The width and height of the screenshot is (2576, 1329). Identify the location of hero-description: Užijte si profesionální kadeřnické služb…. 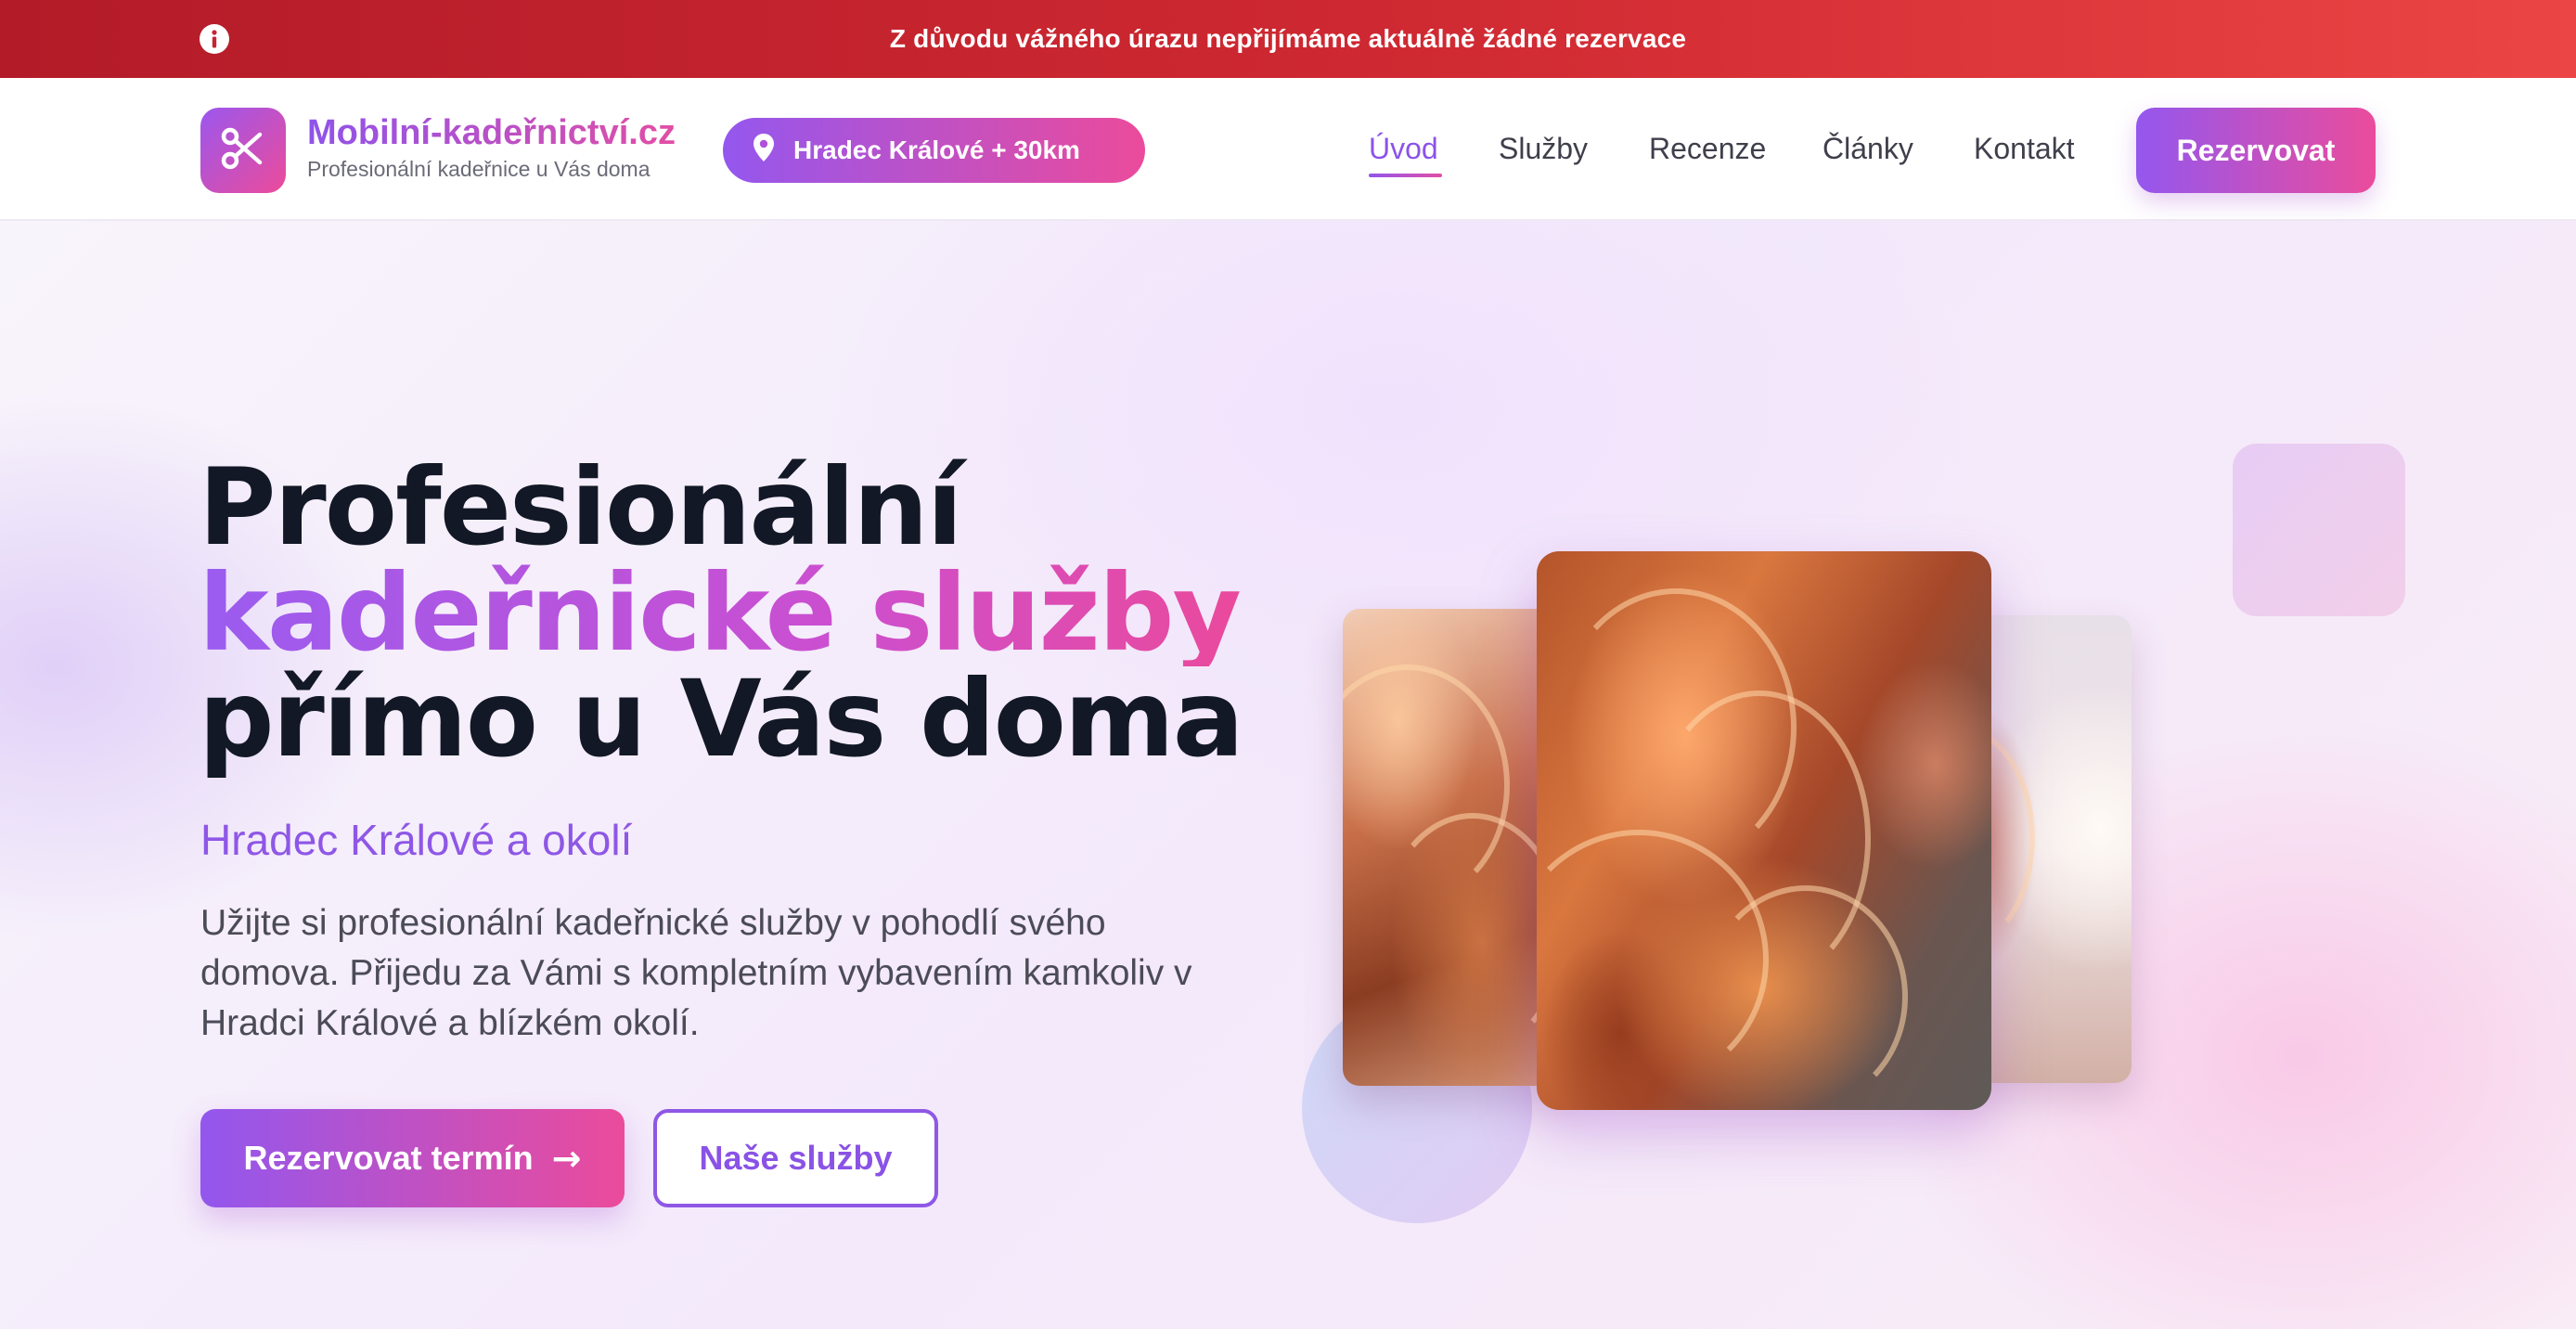
(696, 973).